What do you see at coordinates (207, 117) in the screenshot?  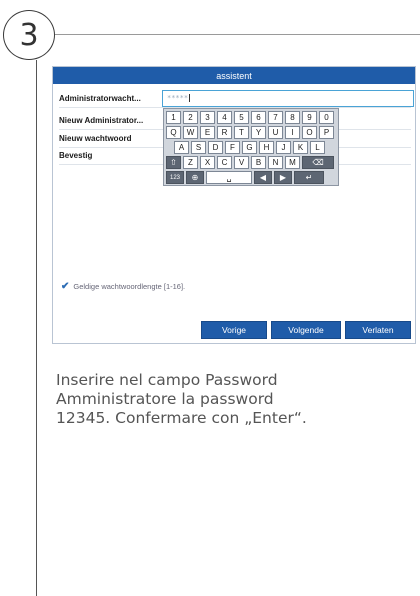 I see `key: 3` at bounding box center [207, 117].